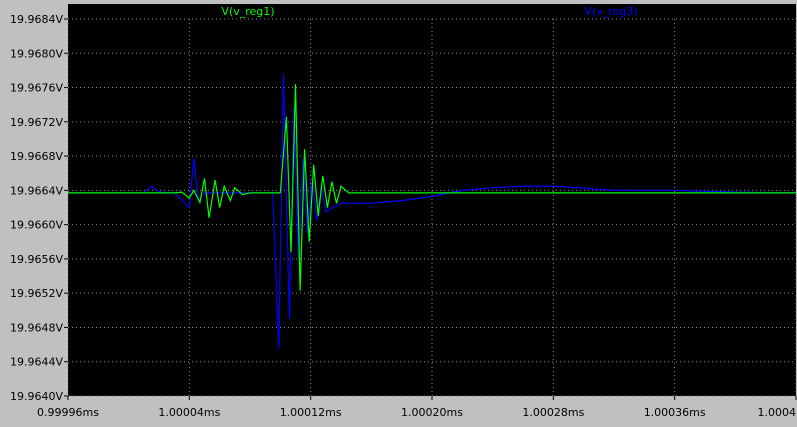 The image size is (797, 427). I want to click on y-tick-label: 19.9656V, so click(36, 259).